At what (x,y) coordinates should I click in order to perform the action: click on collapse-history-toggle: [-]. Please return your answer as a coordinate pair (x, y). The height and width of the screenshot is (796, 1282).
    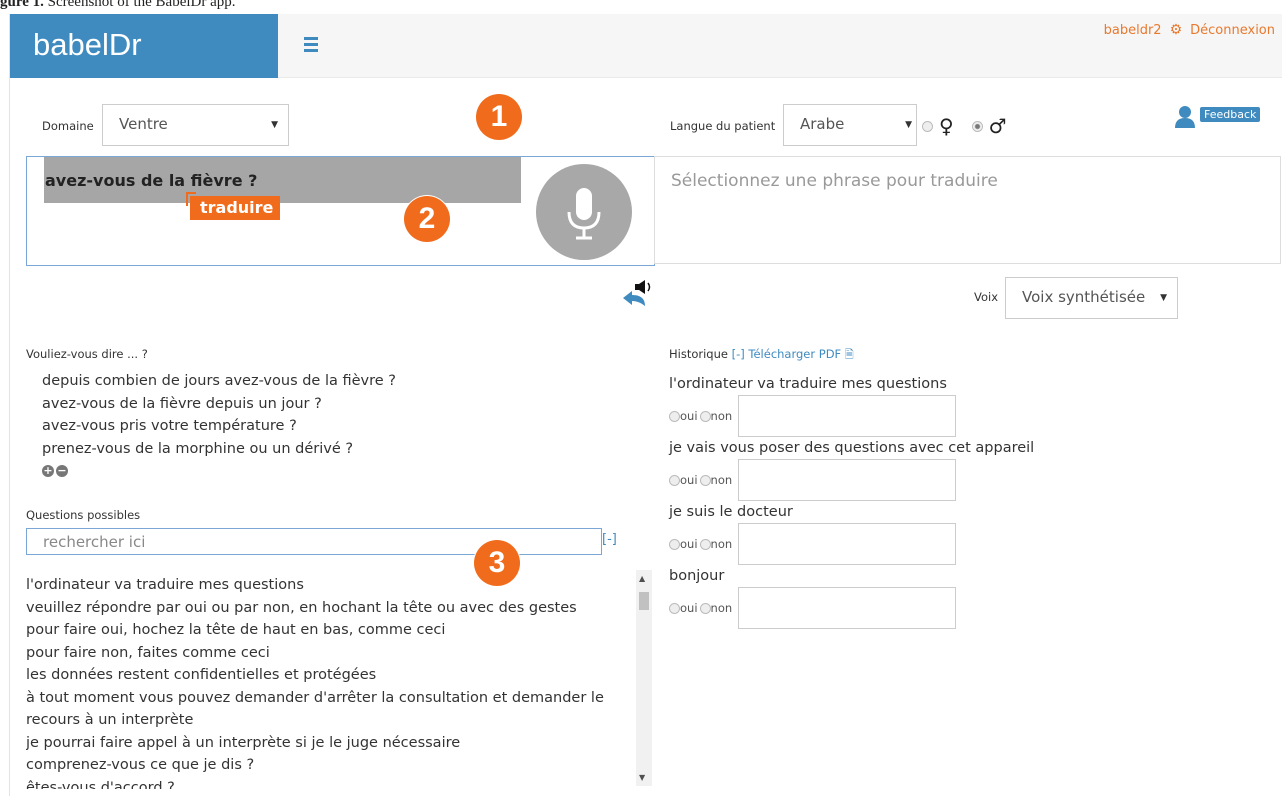
    Looking at the image, I should click on (738, 354).